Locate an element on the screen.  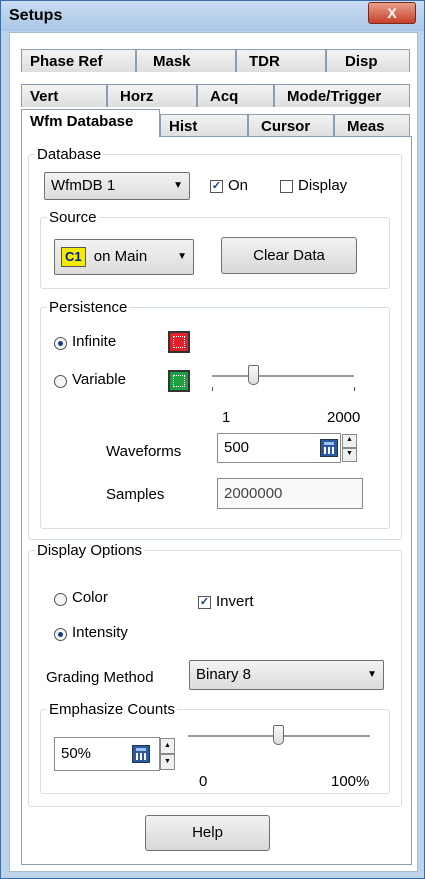
invert-label: Invert is located at coordinates (235, 601).